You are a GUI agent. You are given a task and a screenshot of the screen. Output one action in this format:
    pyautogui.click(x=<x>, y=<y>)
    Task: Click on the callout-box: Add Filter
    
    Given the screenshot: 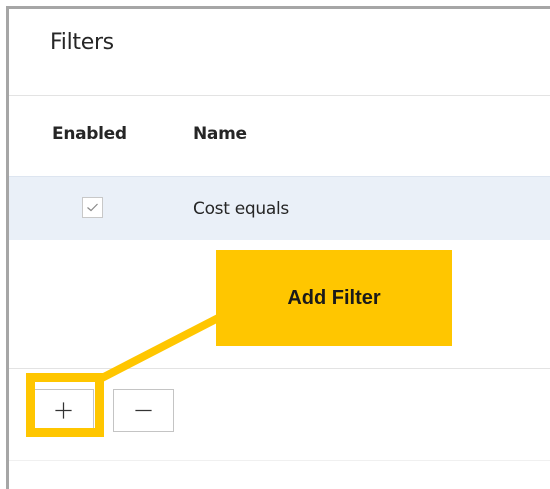 What is the action you would take?
    pyautogui.click(x=334, y=298)
    